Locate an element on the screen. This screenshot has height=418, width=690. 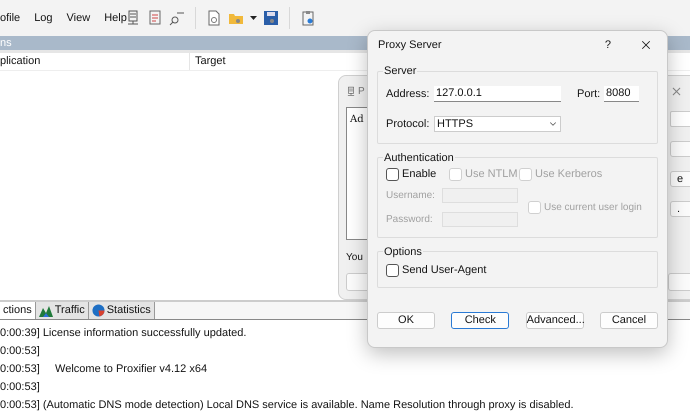
field-label: Protocol: is located at coordinates (408, 124).